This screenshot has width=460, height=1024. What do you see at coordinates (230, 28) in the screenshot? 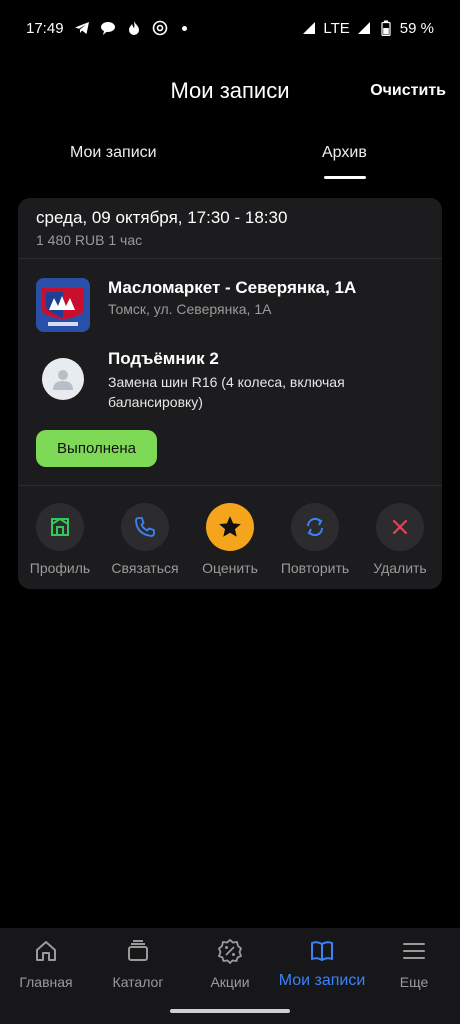
I see `status-bar: 17:49 LTE 59 %` at bounding box center [230, 28].